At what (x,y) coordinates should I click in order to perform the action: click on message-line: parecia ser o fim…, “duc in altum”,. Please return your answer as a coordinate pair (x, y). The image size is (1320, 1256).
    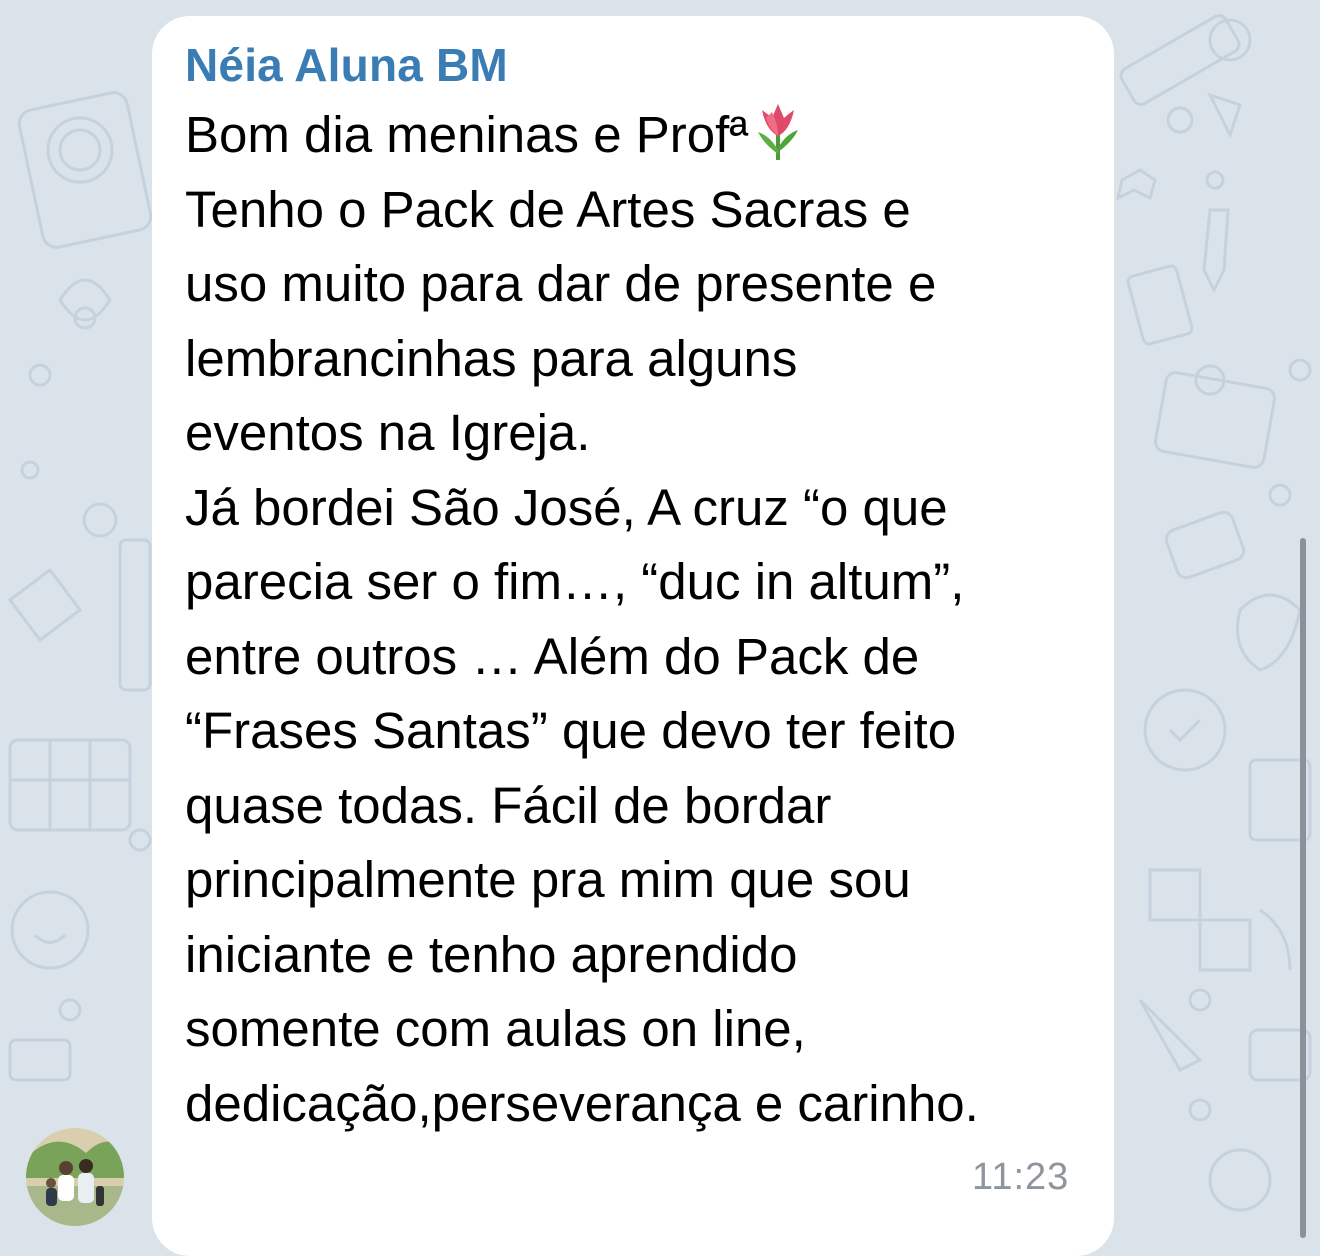
    Looking at the image, I should click on (575, 581).